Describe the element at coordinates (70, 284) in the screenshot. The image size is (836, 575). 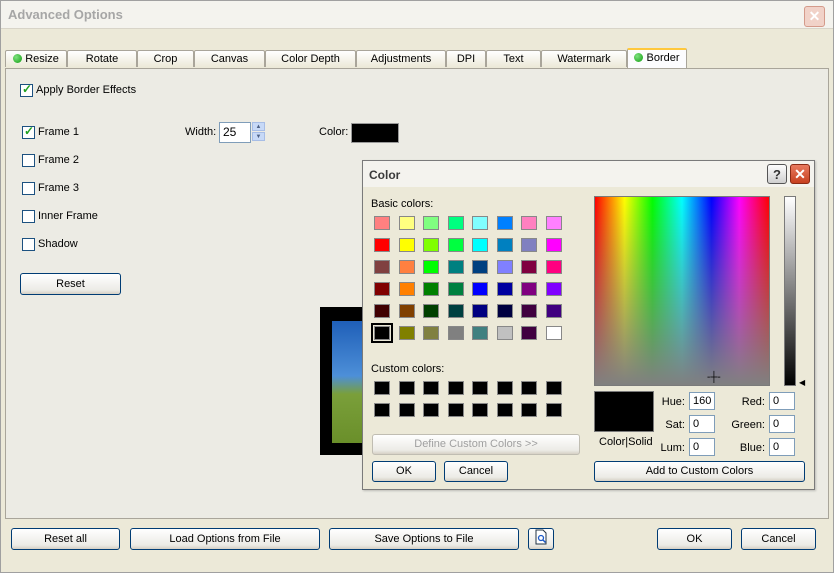
I see `reset-button: Reset` at that location.